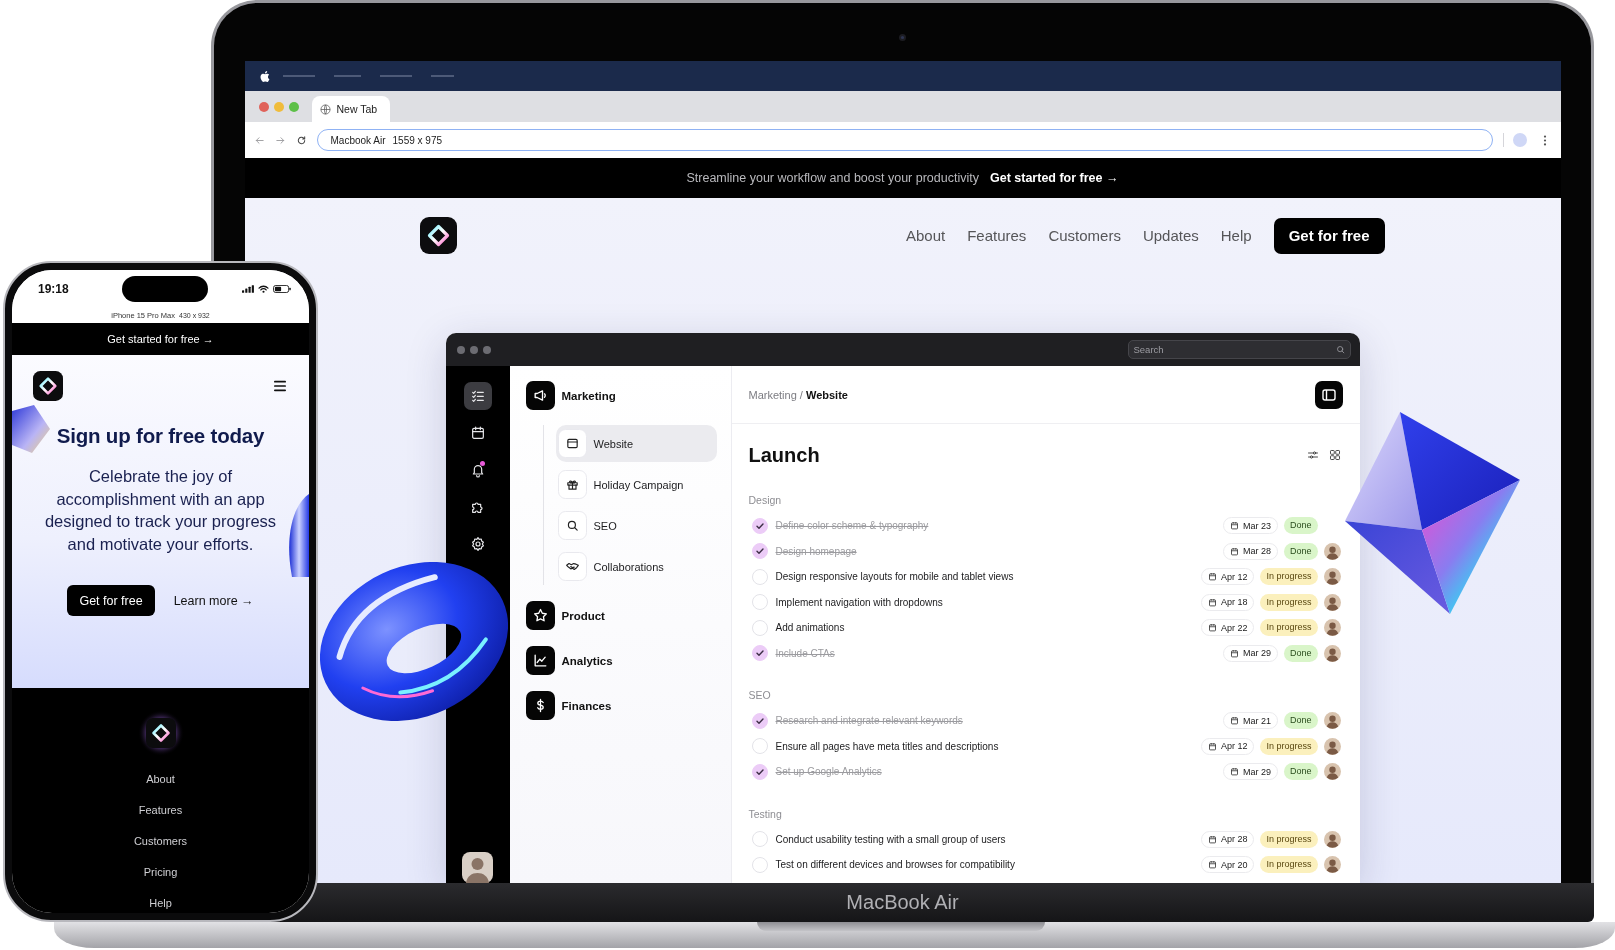  Describe the element at coordinates (1239, 349) in the screenshot. I see `search-field: Search` at that location.